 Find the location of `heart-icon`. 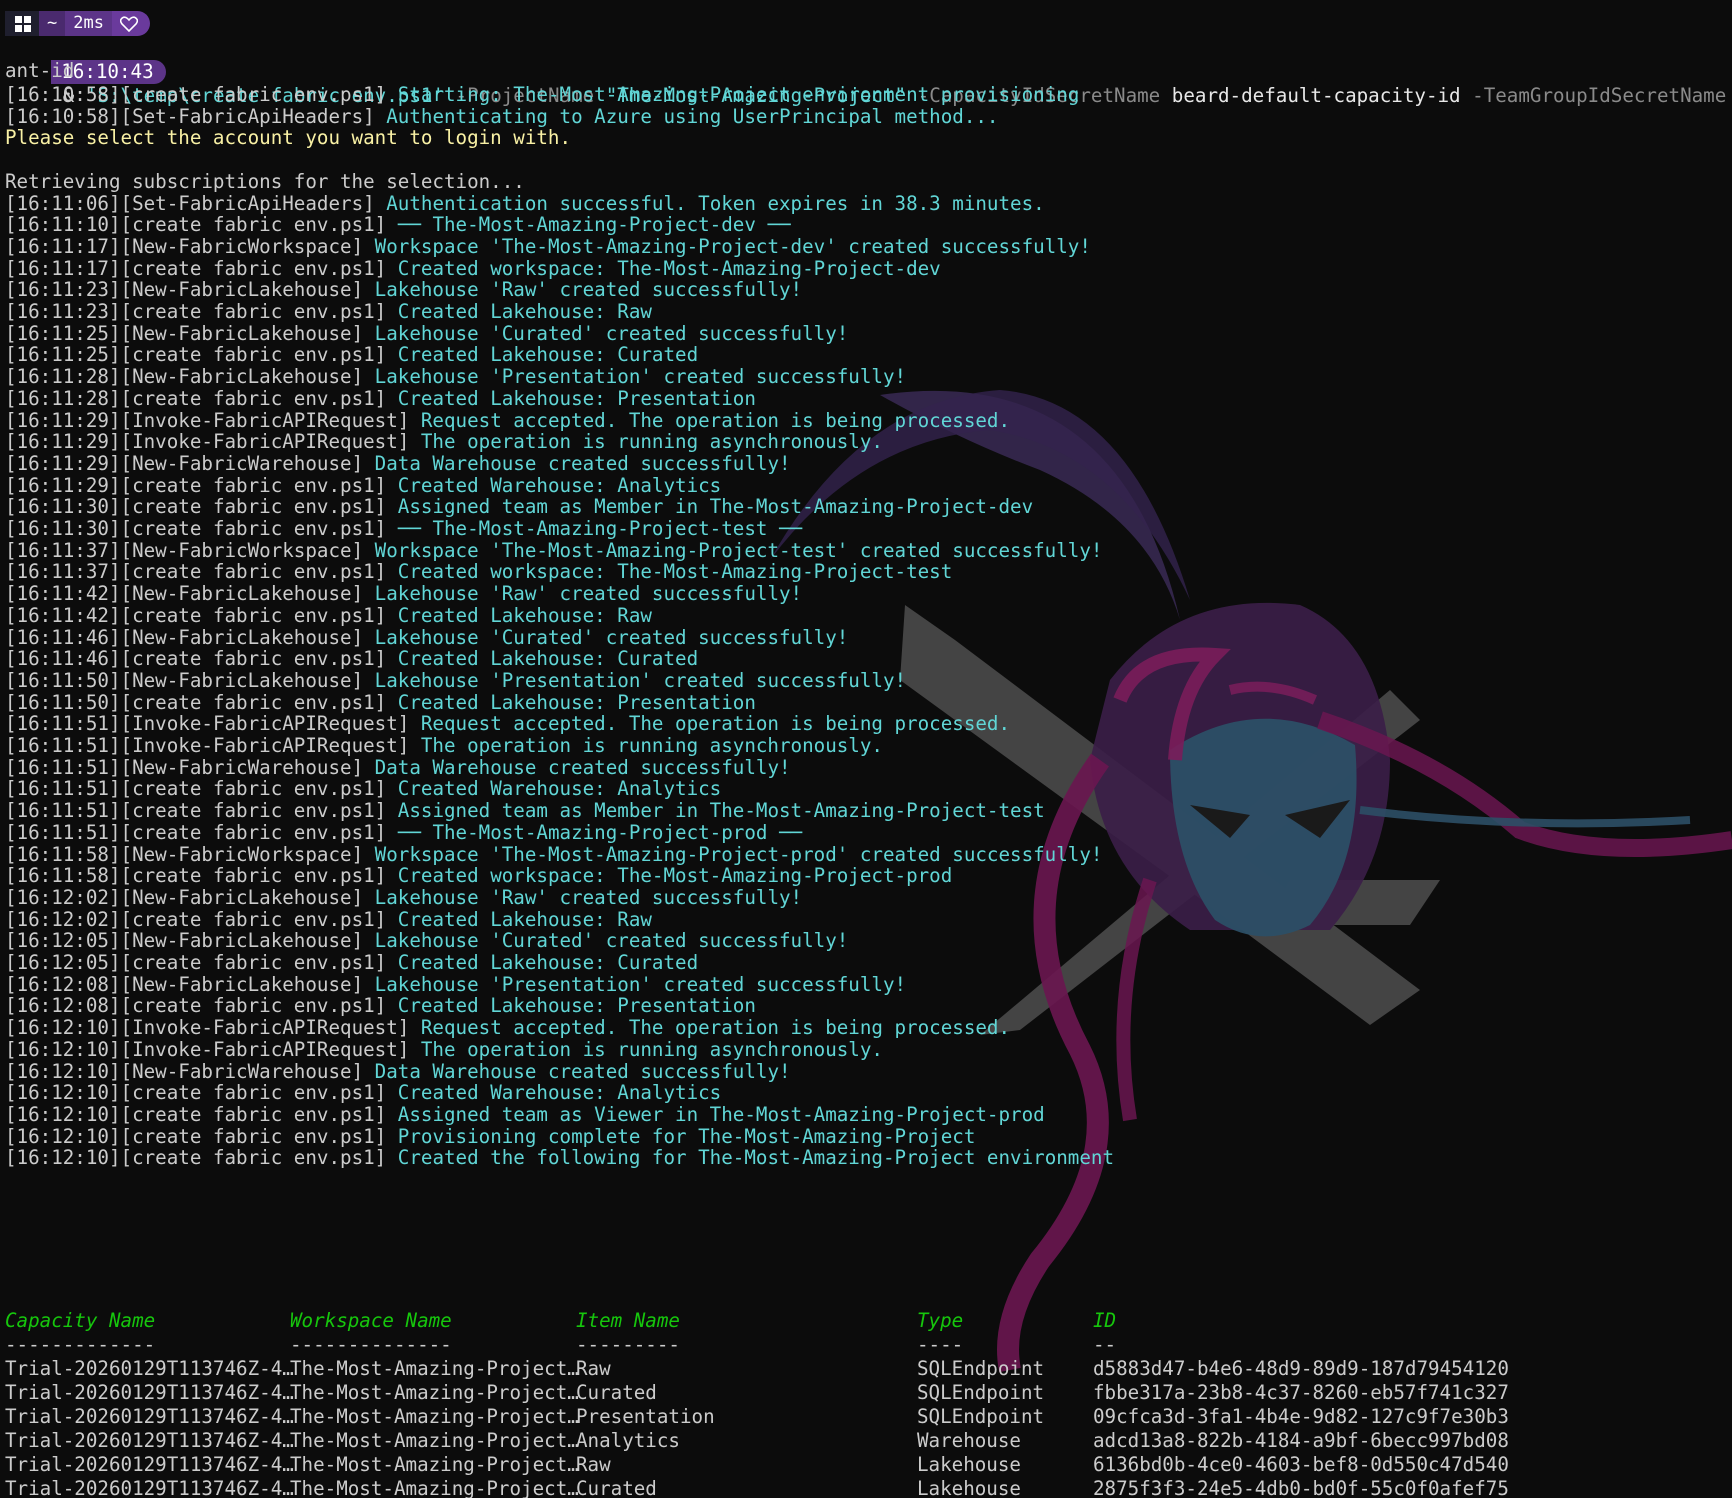

heart-icon is located at coordinates (130, 23).